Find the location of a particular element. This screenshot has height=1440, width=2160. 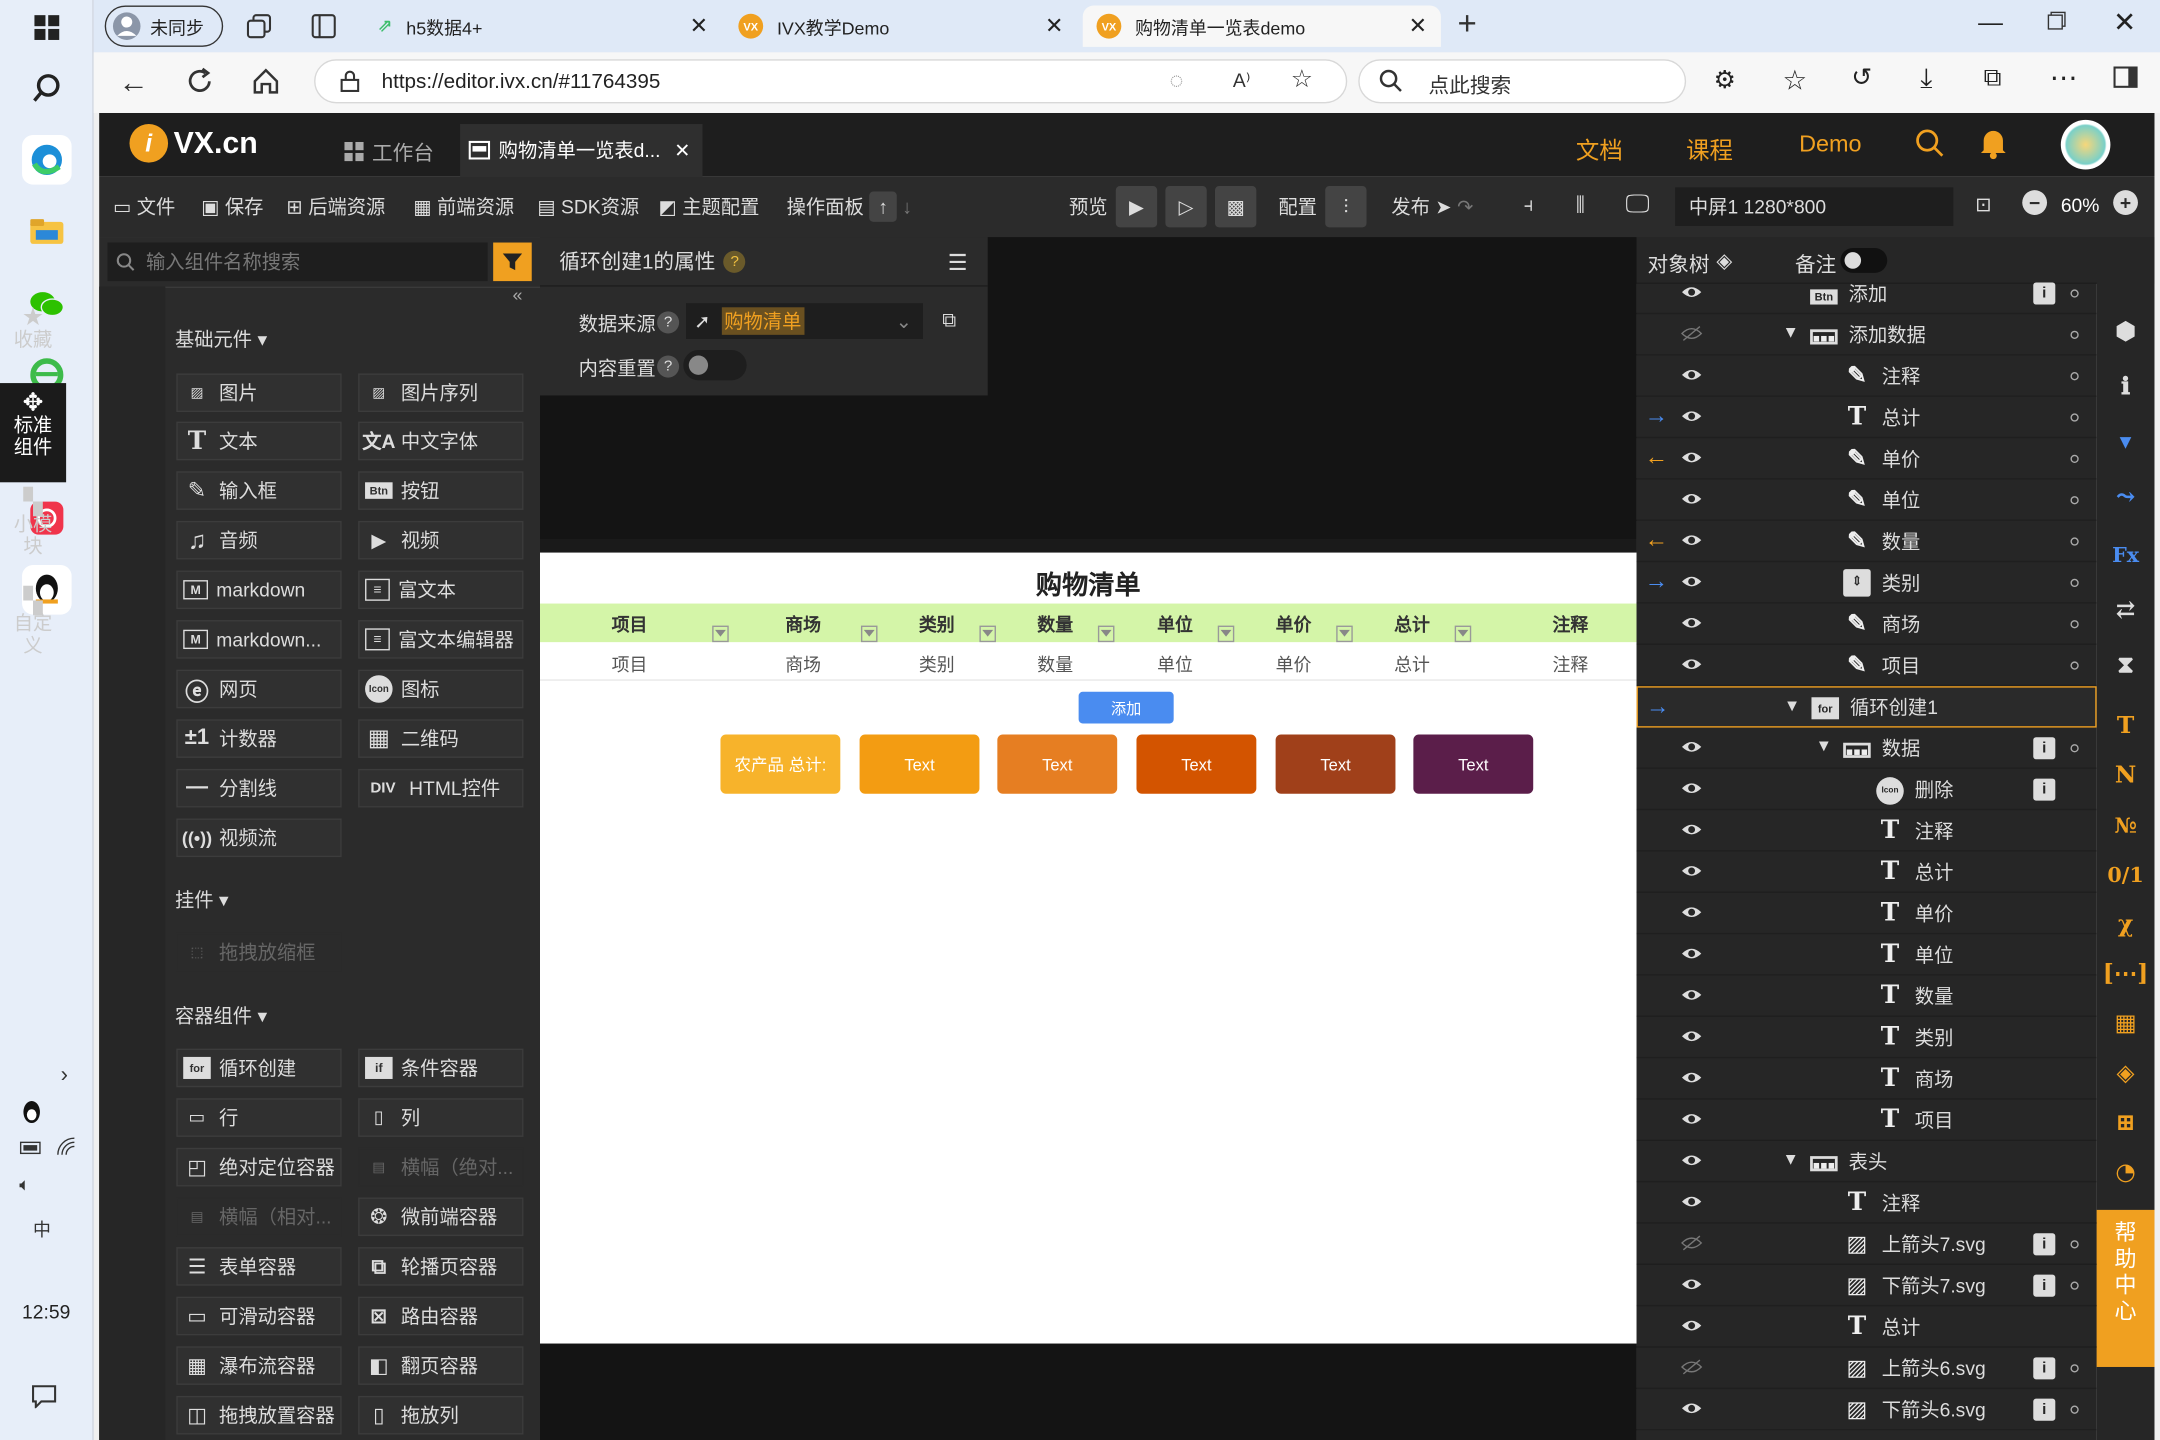

chevron-right-icon: › is located at coordinates (64, 1076).